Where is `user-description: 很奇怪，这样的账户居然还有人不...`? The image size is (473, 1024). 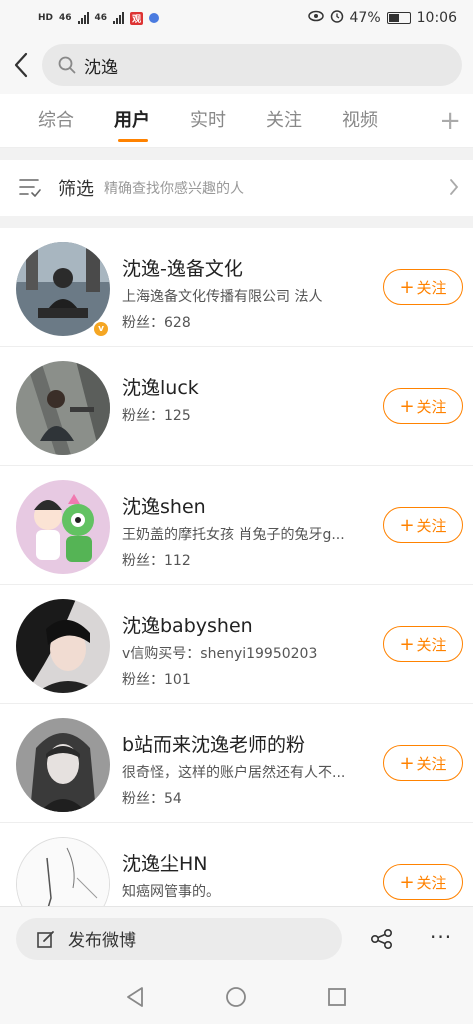
user-description: 很奇怪，这样的账户居然还有人不... is located at coordinates (234, 773).